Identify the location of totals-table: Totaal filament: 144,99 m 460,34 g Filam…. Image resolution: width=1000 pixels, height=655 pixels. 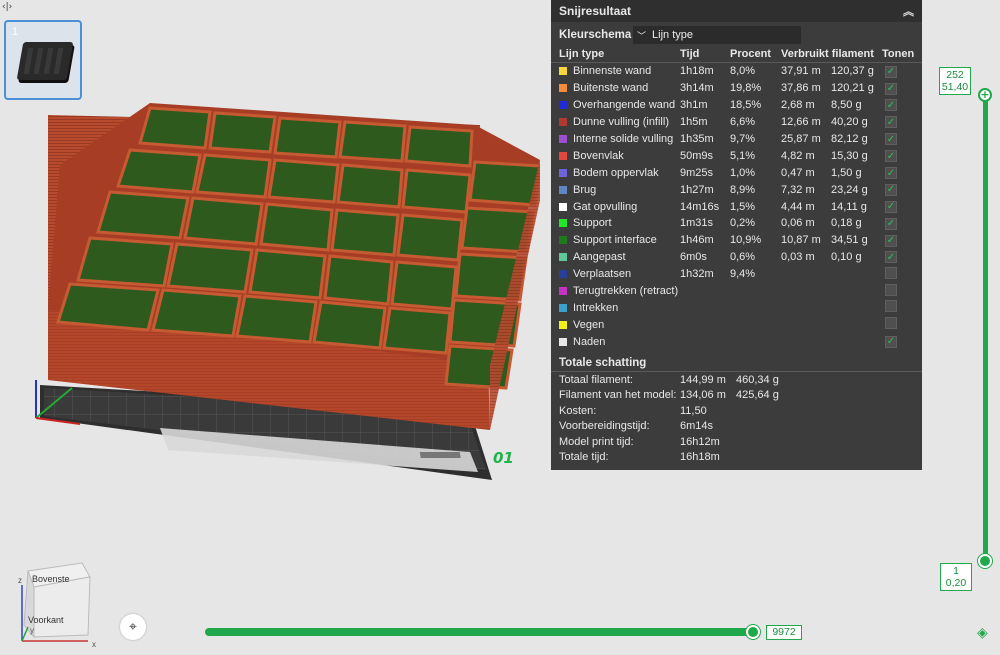
(736, 418).